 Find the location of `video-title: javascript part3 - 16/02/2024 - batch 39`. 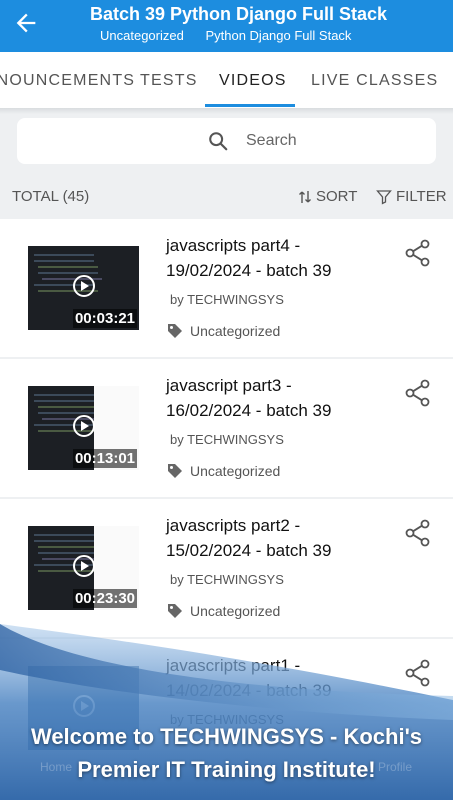

video-title: javascript part3 - 16/02/2024 - batch 39 is located at coordinates (266, 398).